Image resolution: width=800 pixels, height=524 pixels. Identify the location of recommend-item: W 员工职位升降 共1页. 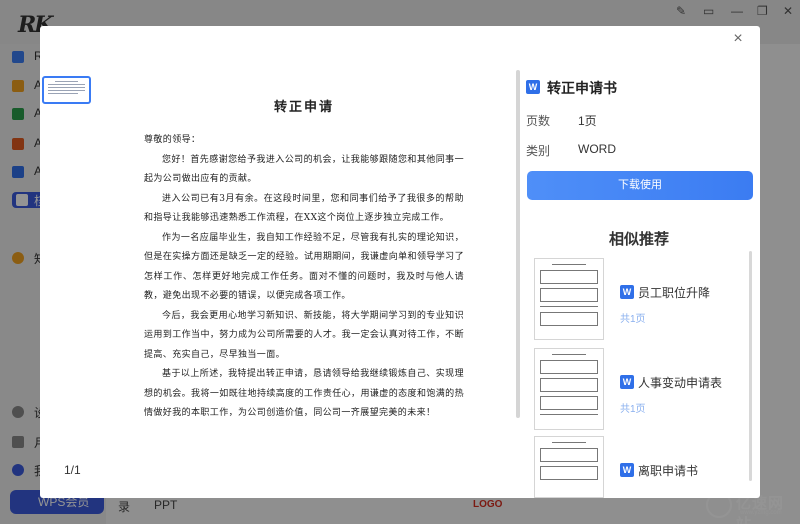
(641, 299).